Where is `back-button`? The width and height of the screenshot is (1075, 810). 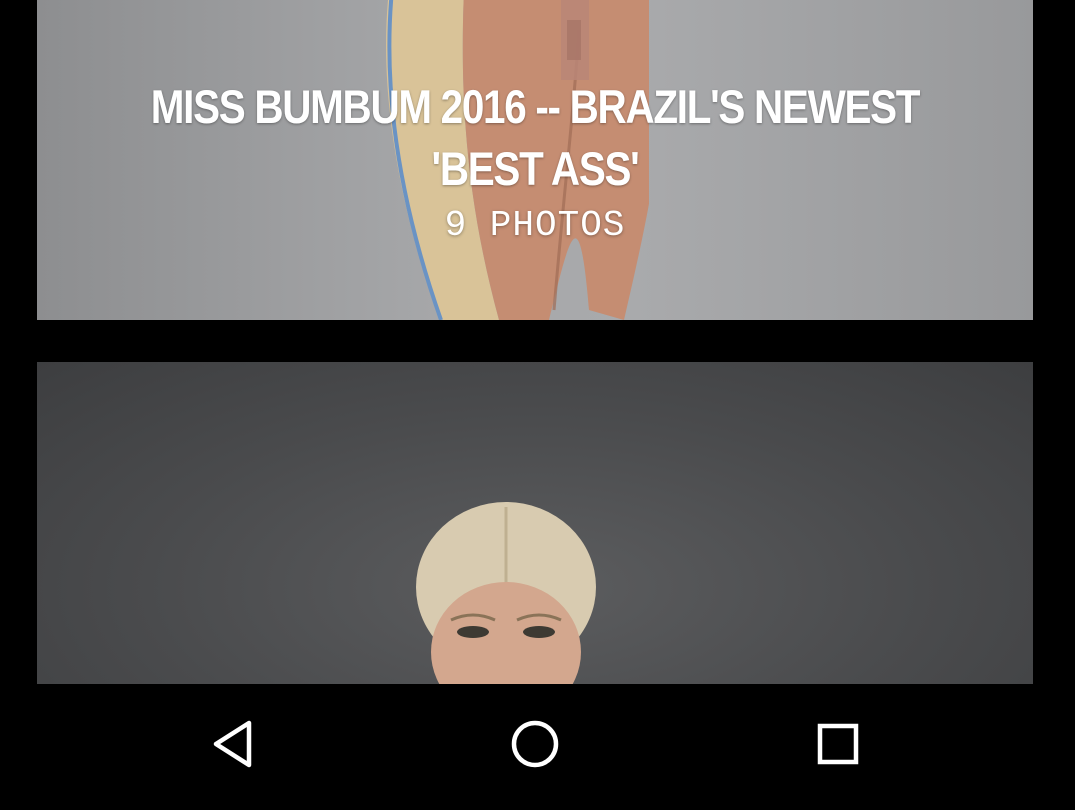
back-button is located at coordinates (233, 744).